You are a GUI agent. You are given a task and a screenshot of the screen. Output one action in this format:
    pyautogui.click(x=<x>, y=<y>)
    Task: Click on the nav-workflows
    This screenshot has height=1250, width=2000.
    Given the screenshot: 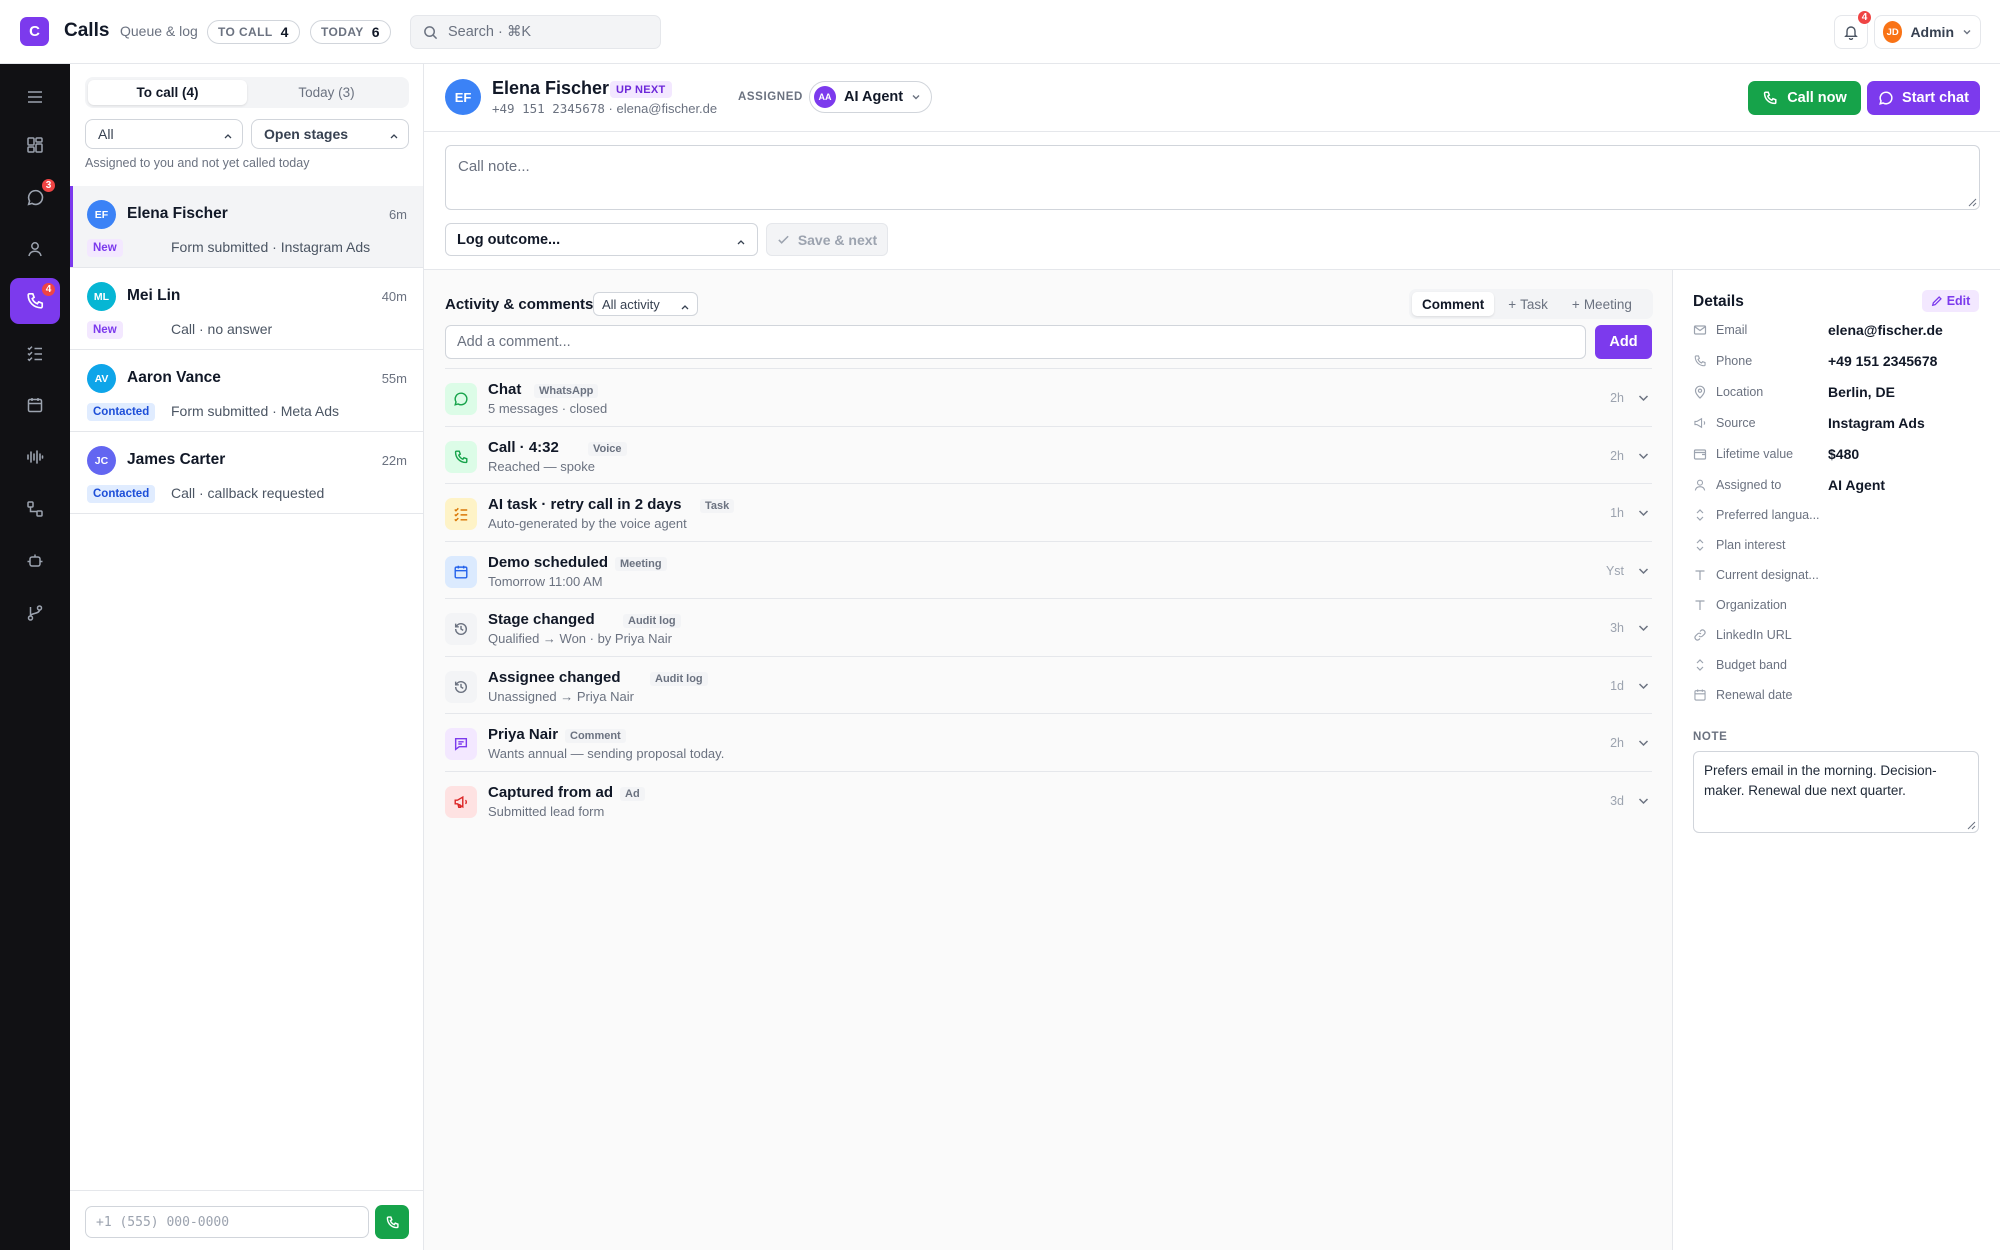 What is the action you would take?
    pyautogui.click(x=35, y=509)
    